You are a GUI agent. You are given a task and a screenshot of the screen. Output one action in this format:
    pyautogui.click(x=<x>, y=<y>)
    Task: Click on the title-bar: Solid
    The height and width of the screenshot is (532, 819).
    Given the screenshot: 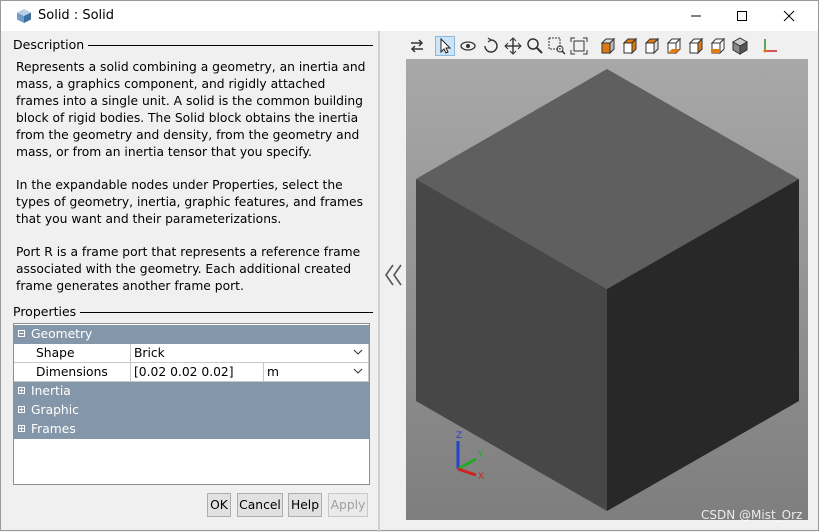 What is the action you would take?
    pyautogui.click(x=409, y=16)
    